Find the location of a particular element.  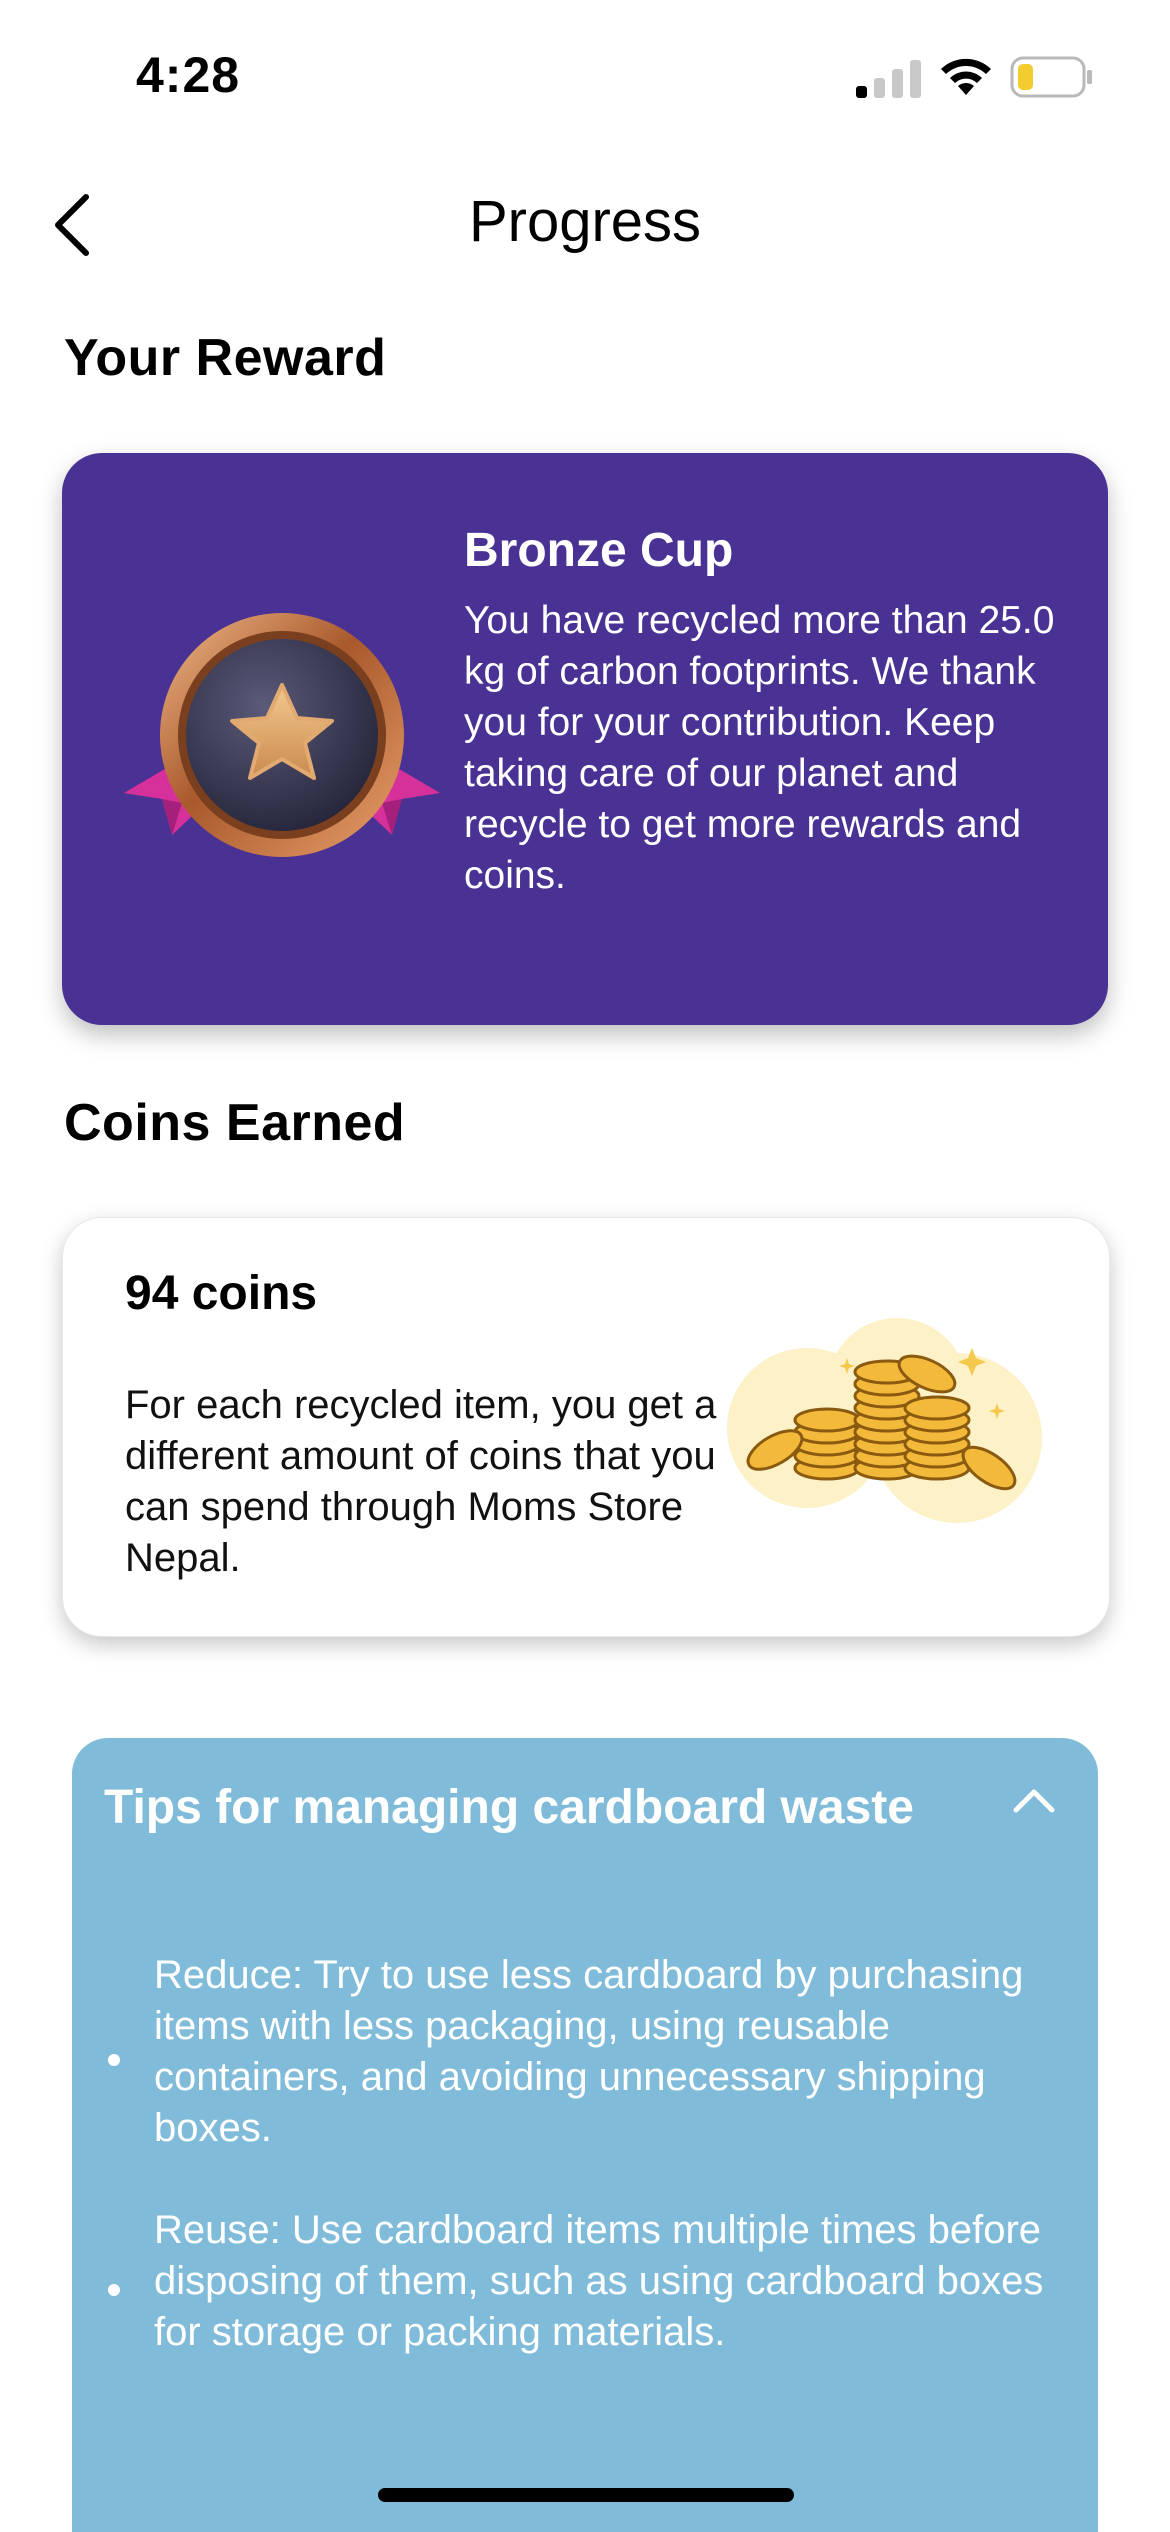

reward-title: Bronze Cup is located at coordinates (599, 550).